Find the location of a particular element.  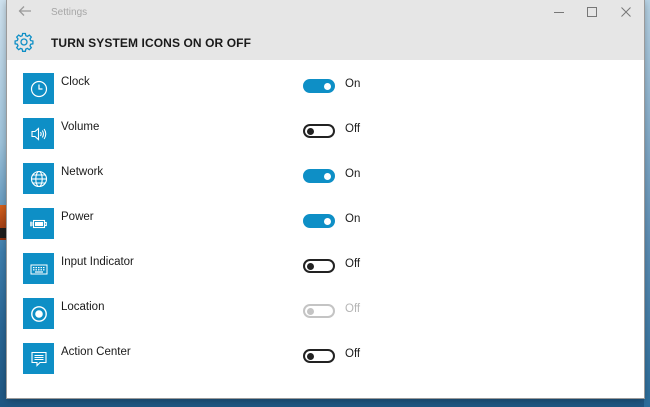

location-icon is located at coordinates (38, 313).